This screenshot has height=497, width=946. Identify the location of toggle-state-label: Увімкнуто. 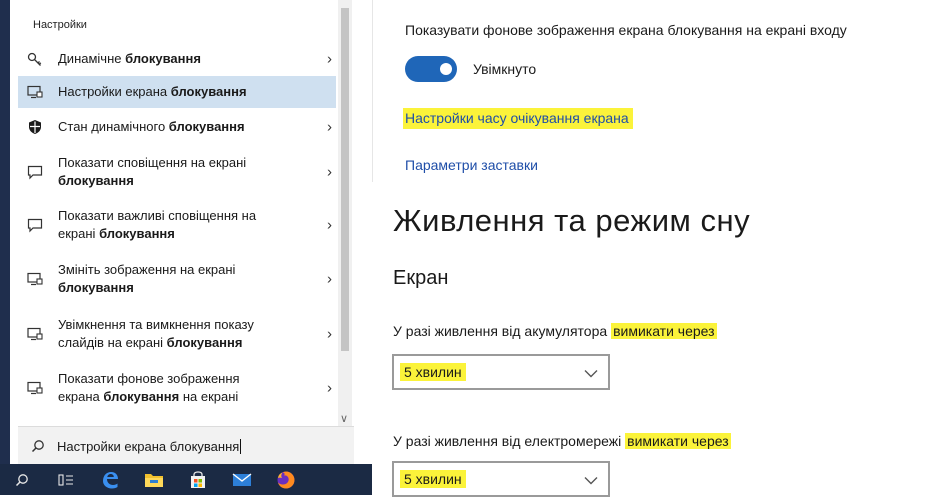
(505, 69).